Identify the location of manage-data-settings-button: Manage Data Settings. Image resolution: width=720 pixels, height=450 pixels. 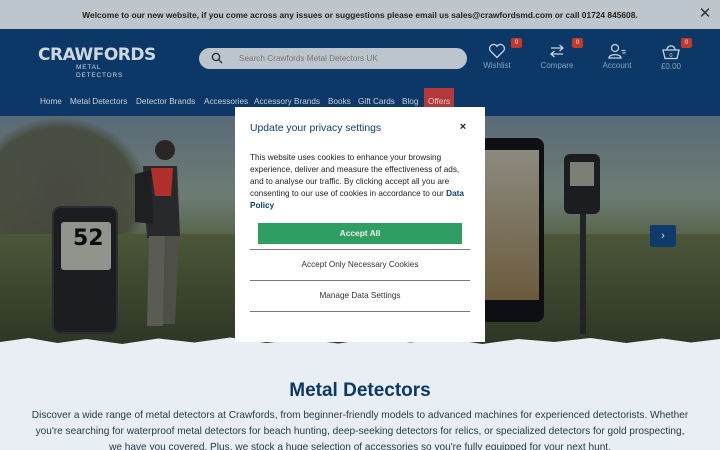
(360, 295).